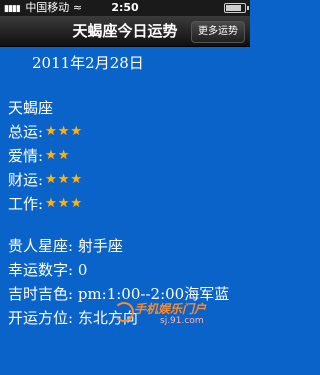 This screenshot has height=375, width=320. I want to click on more-fortune-button: 更多运势, so click(218, 32).